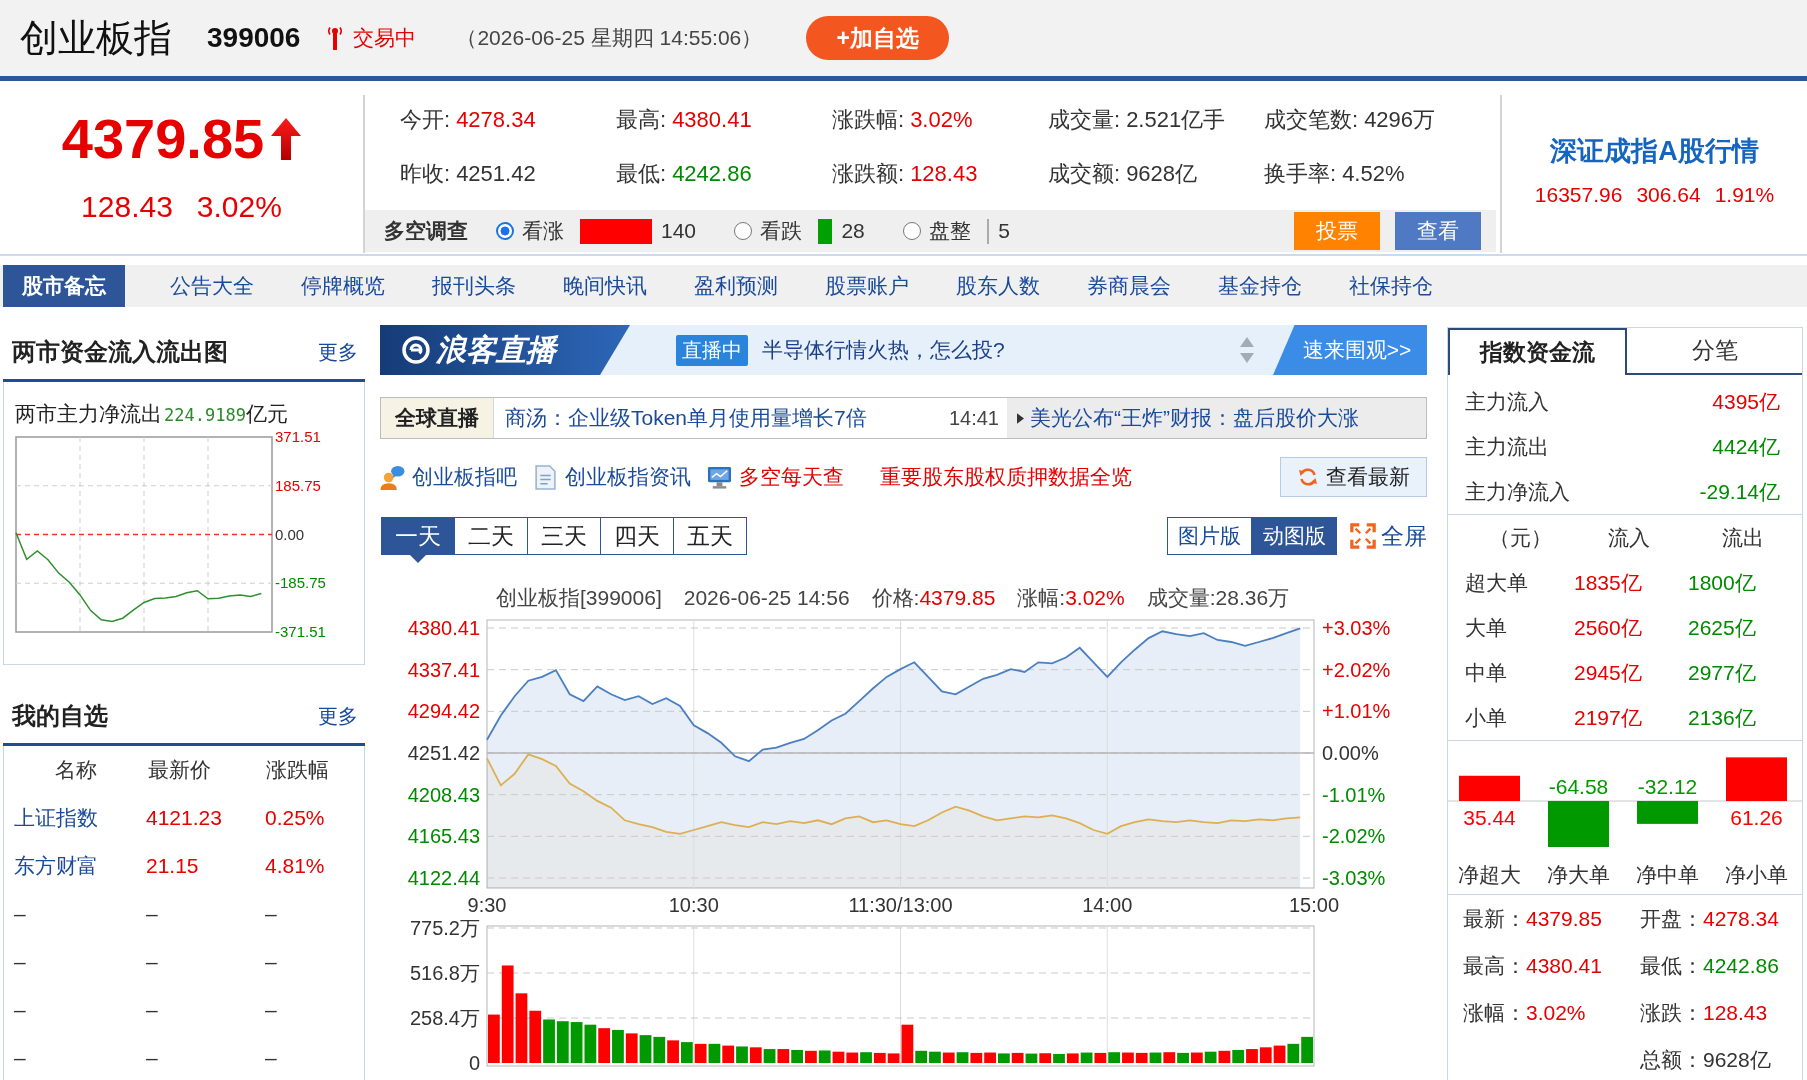 The width and height of the screenshot is (1807, 1080). What do you see at coordinates (474, 1063) in the screenshot?
I see `axis-label: 0` at bounding box center [474, 1063].